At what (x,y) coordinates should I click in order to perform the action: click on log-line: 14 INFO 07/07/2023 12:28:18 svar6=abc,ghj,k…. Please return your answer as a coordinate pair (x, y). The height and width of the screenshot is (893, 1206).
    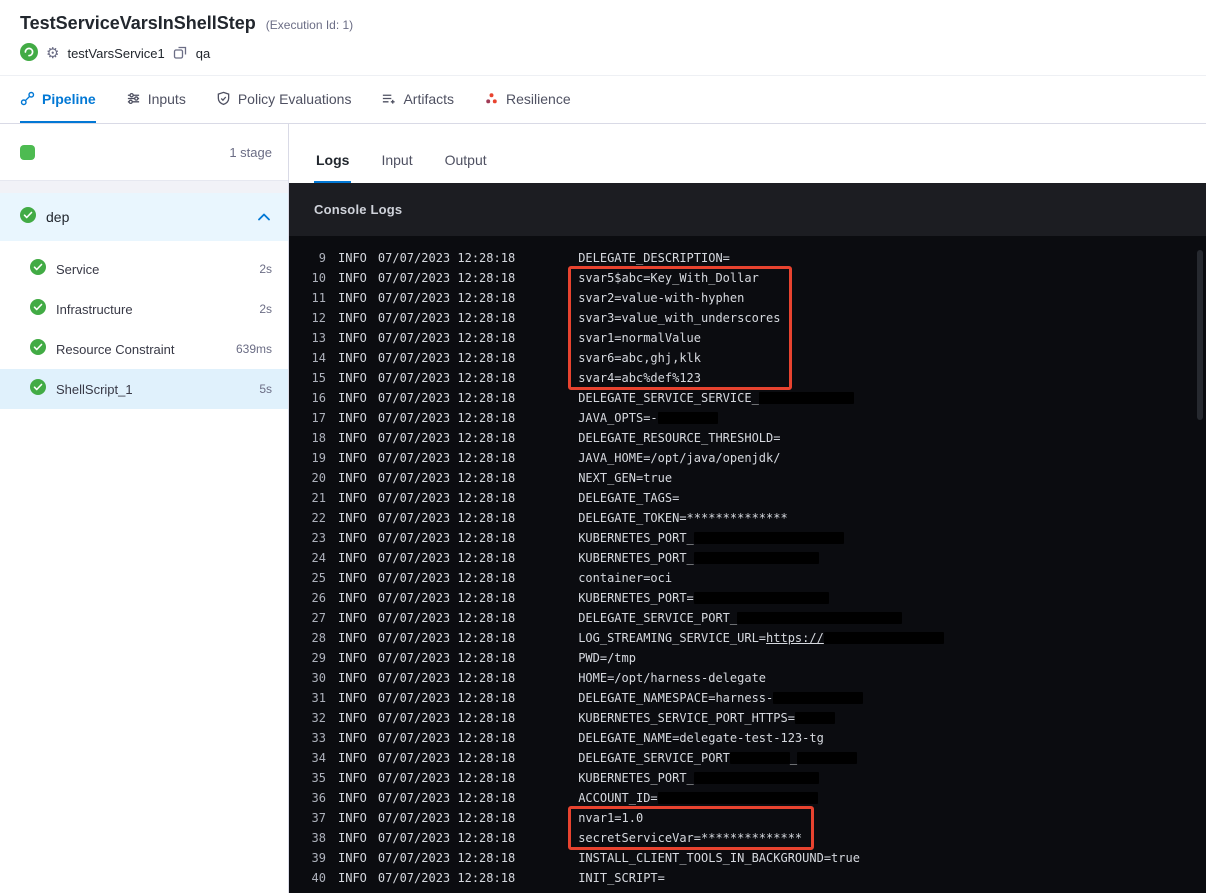
    Looking at the image, I should click on (747, 358).